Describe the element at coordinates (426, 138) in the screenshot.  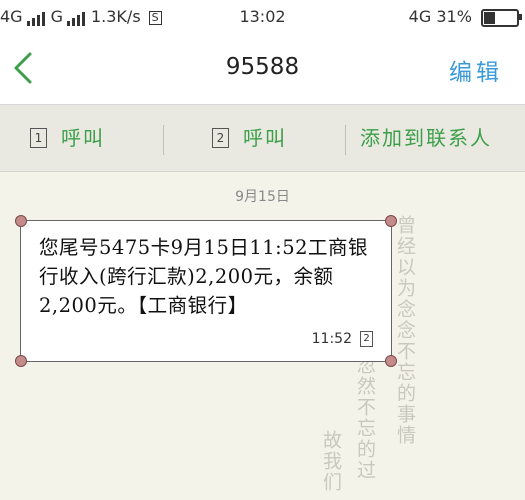
I see `add-to-contacts-button: 添加到联系人` at that location.